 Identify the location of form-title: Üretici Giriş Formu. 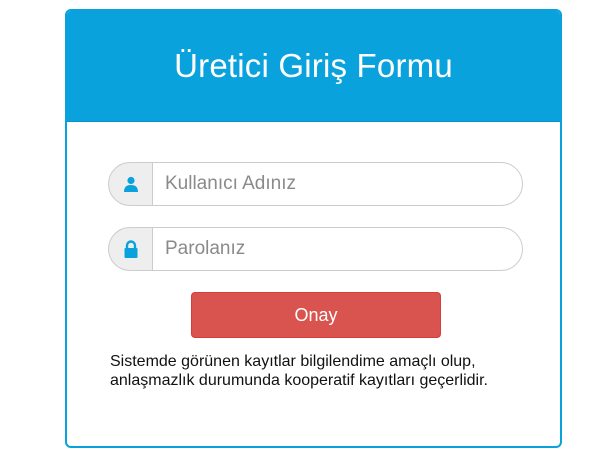
(313, 65).